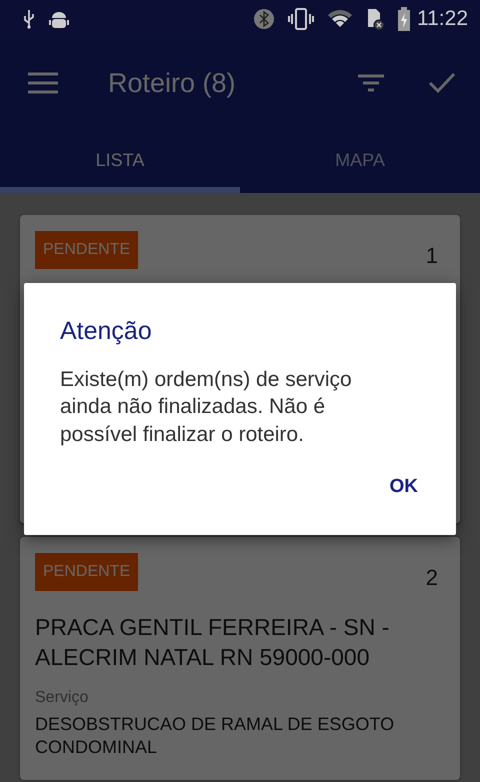 The width and height of the screenshot is (480, 782). What do you see at coordinates (404, 487) in the screenshot?
I see `ok-button: OK` at bounding box center [404, 487].